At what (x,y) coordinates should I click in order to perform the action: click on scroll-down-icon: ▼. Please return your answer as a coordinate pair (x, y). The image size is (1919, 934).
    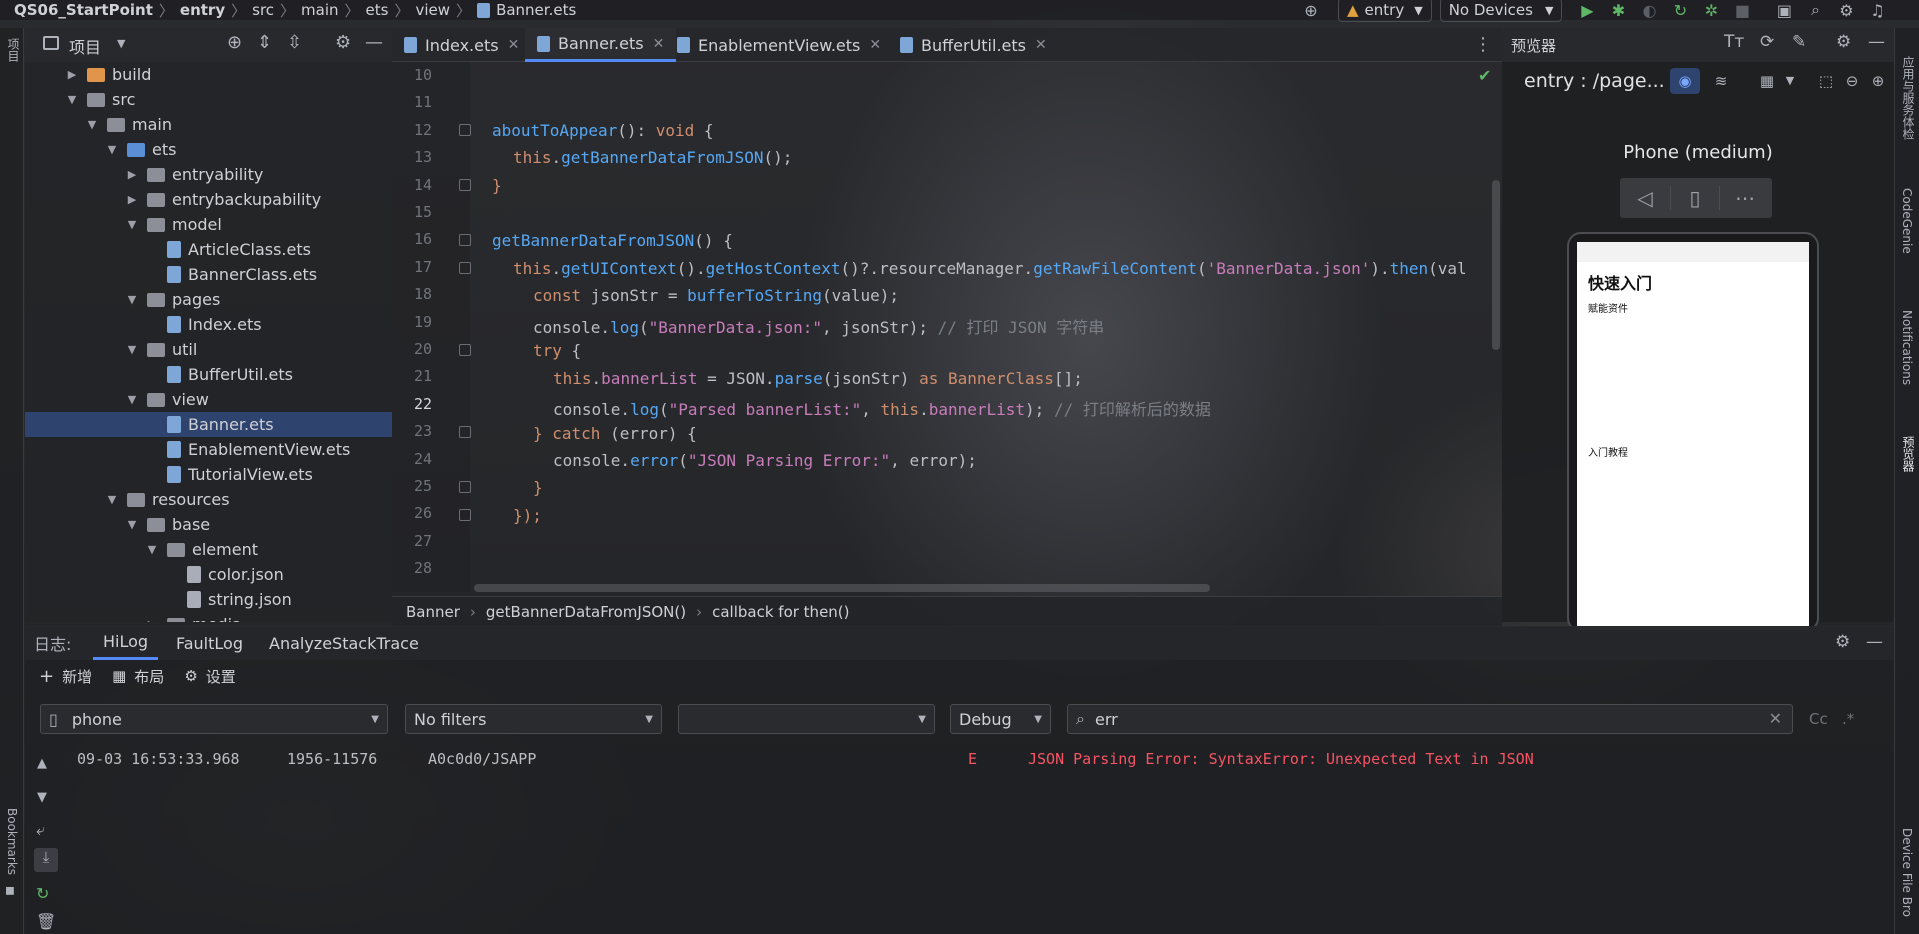
    Looking at the image, I should click on (42, 797).